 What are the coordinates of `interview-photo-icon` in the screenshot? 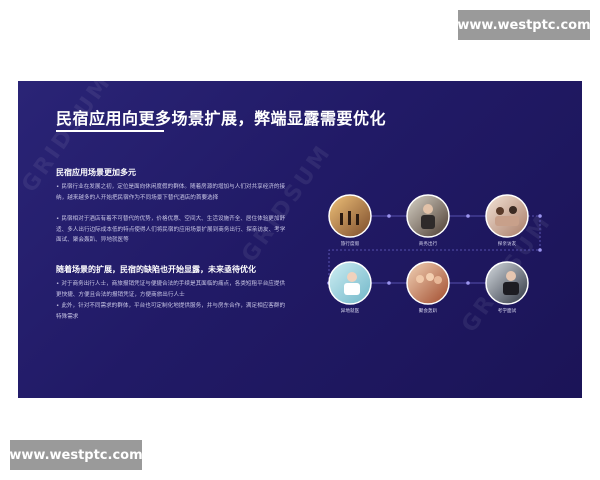 It's located at (507, 283).